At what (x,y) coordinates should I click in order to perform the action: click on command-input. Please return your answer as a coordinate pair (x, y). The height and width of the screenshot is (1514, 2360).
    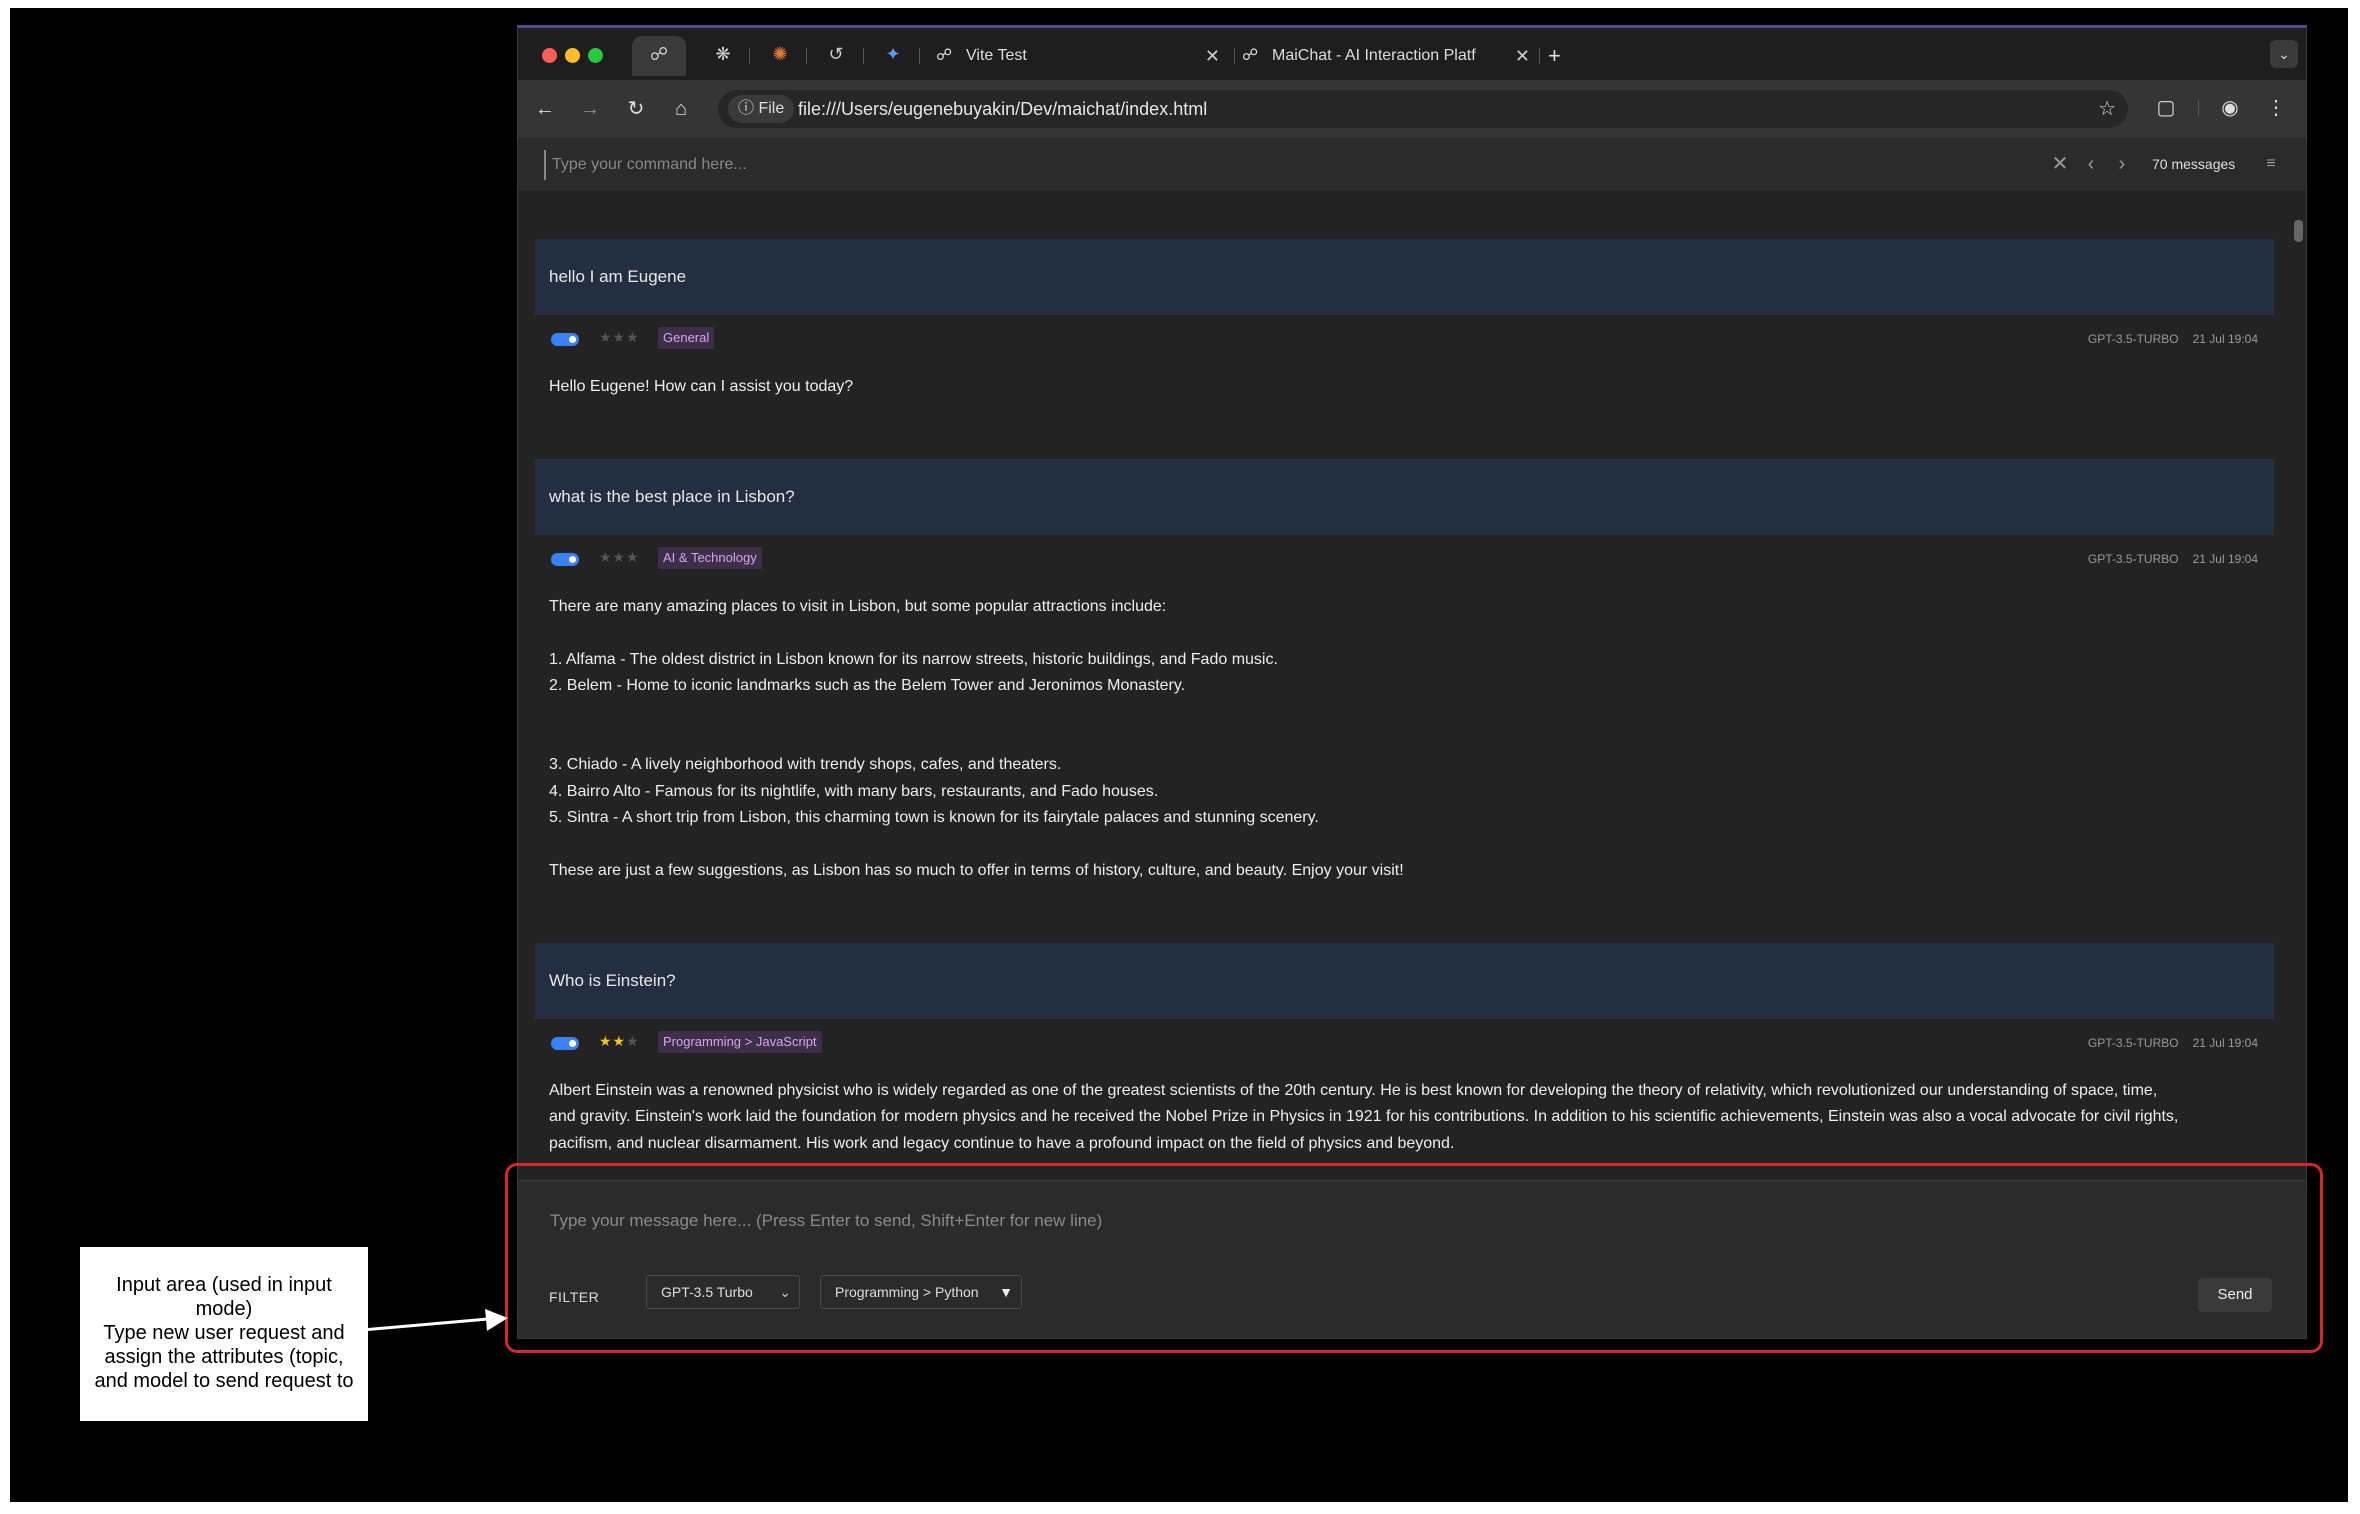
    Looking at the image, I should click on (999, 165).